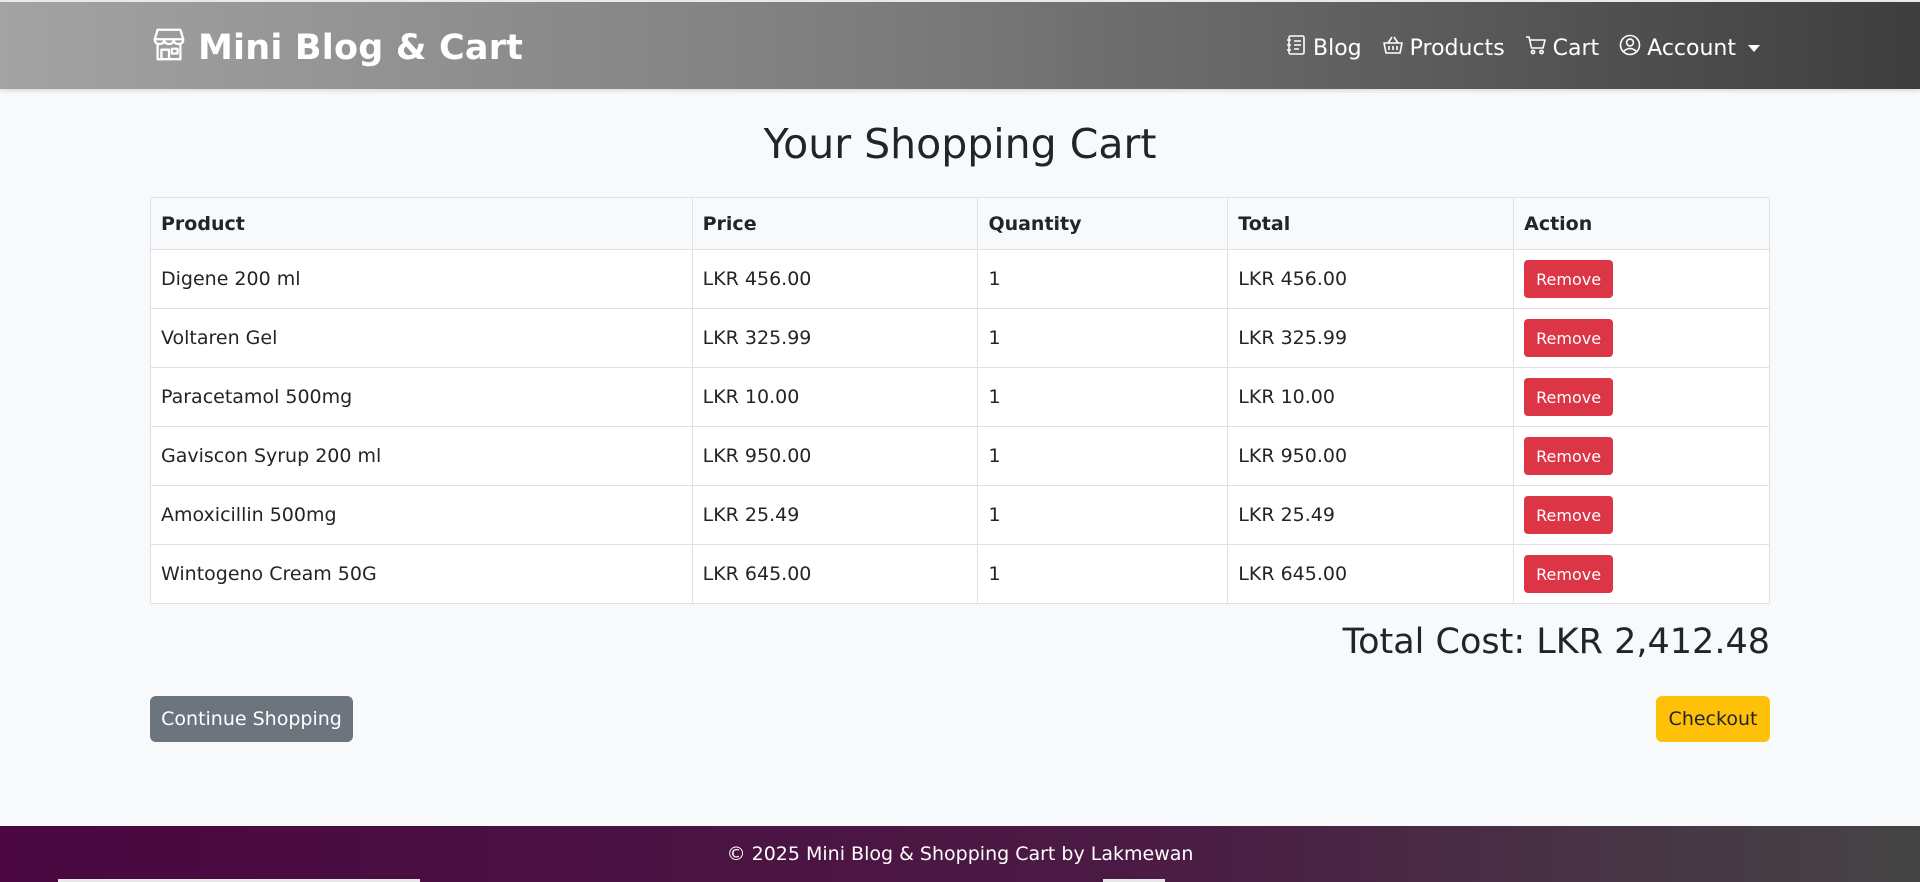 This screenshot has width=1920, height=882. Describe the element at coordinates (1337, 48) in the screenshot. I see `nav-link-label: Blog` at that location.